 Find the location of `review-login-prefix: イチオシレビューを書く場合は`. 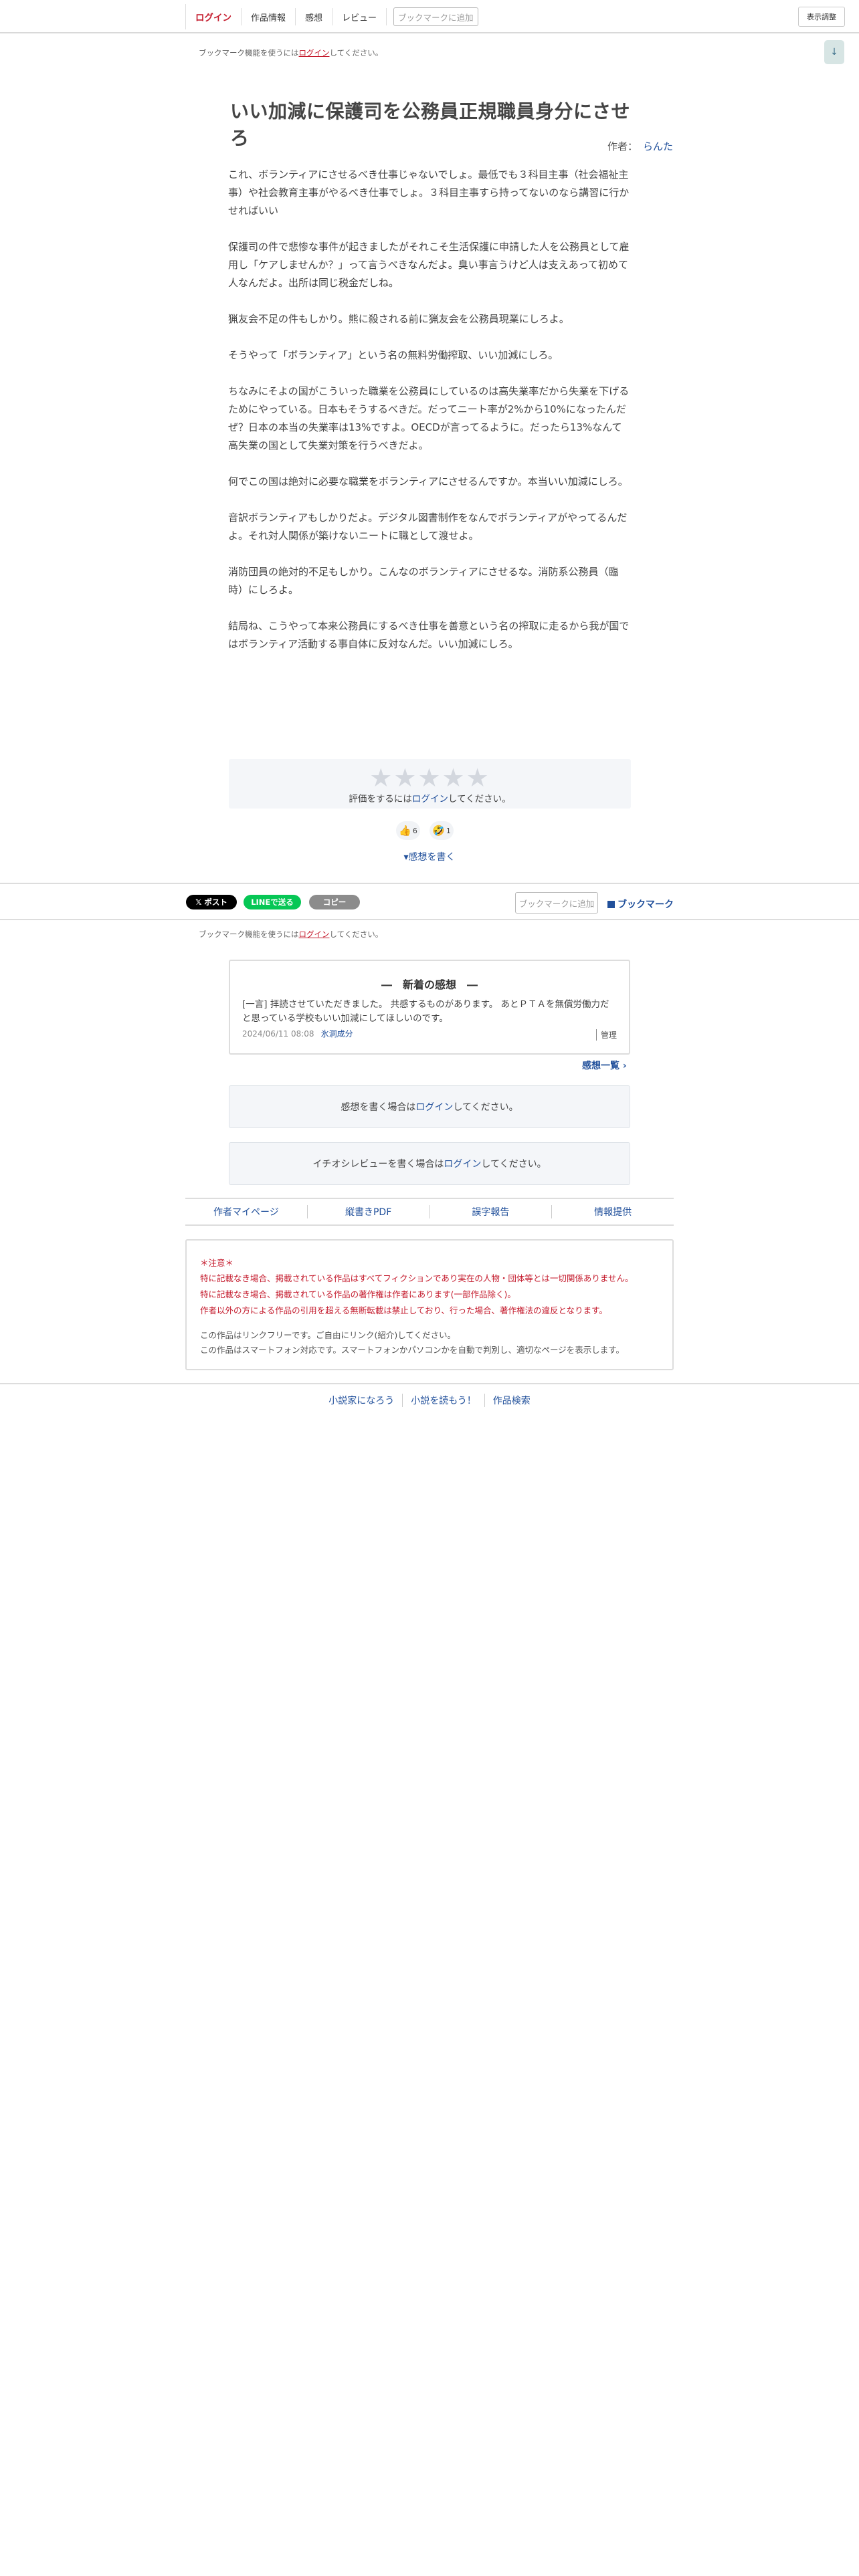

review-login-prefix: イチオシレビューを書く場合は is located at coordinates (378, 1164).